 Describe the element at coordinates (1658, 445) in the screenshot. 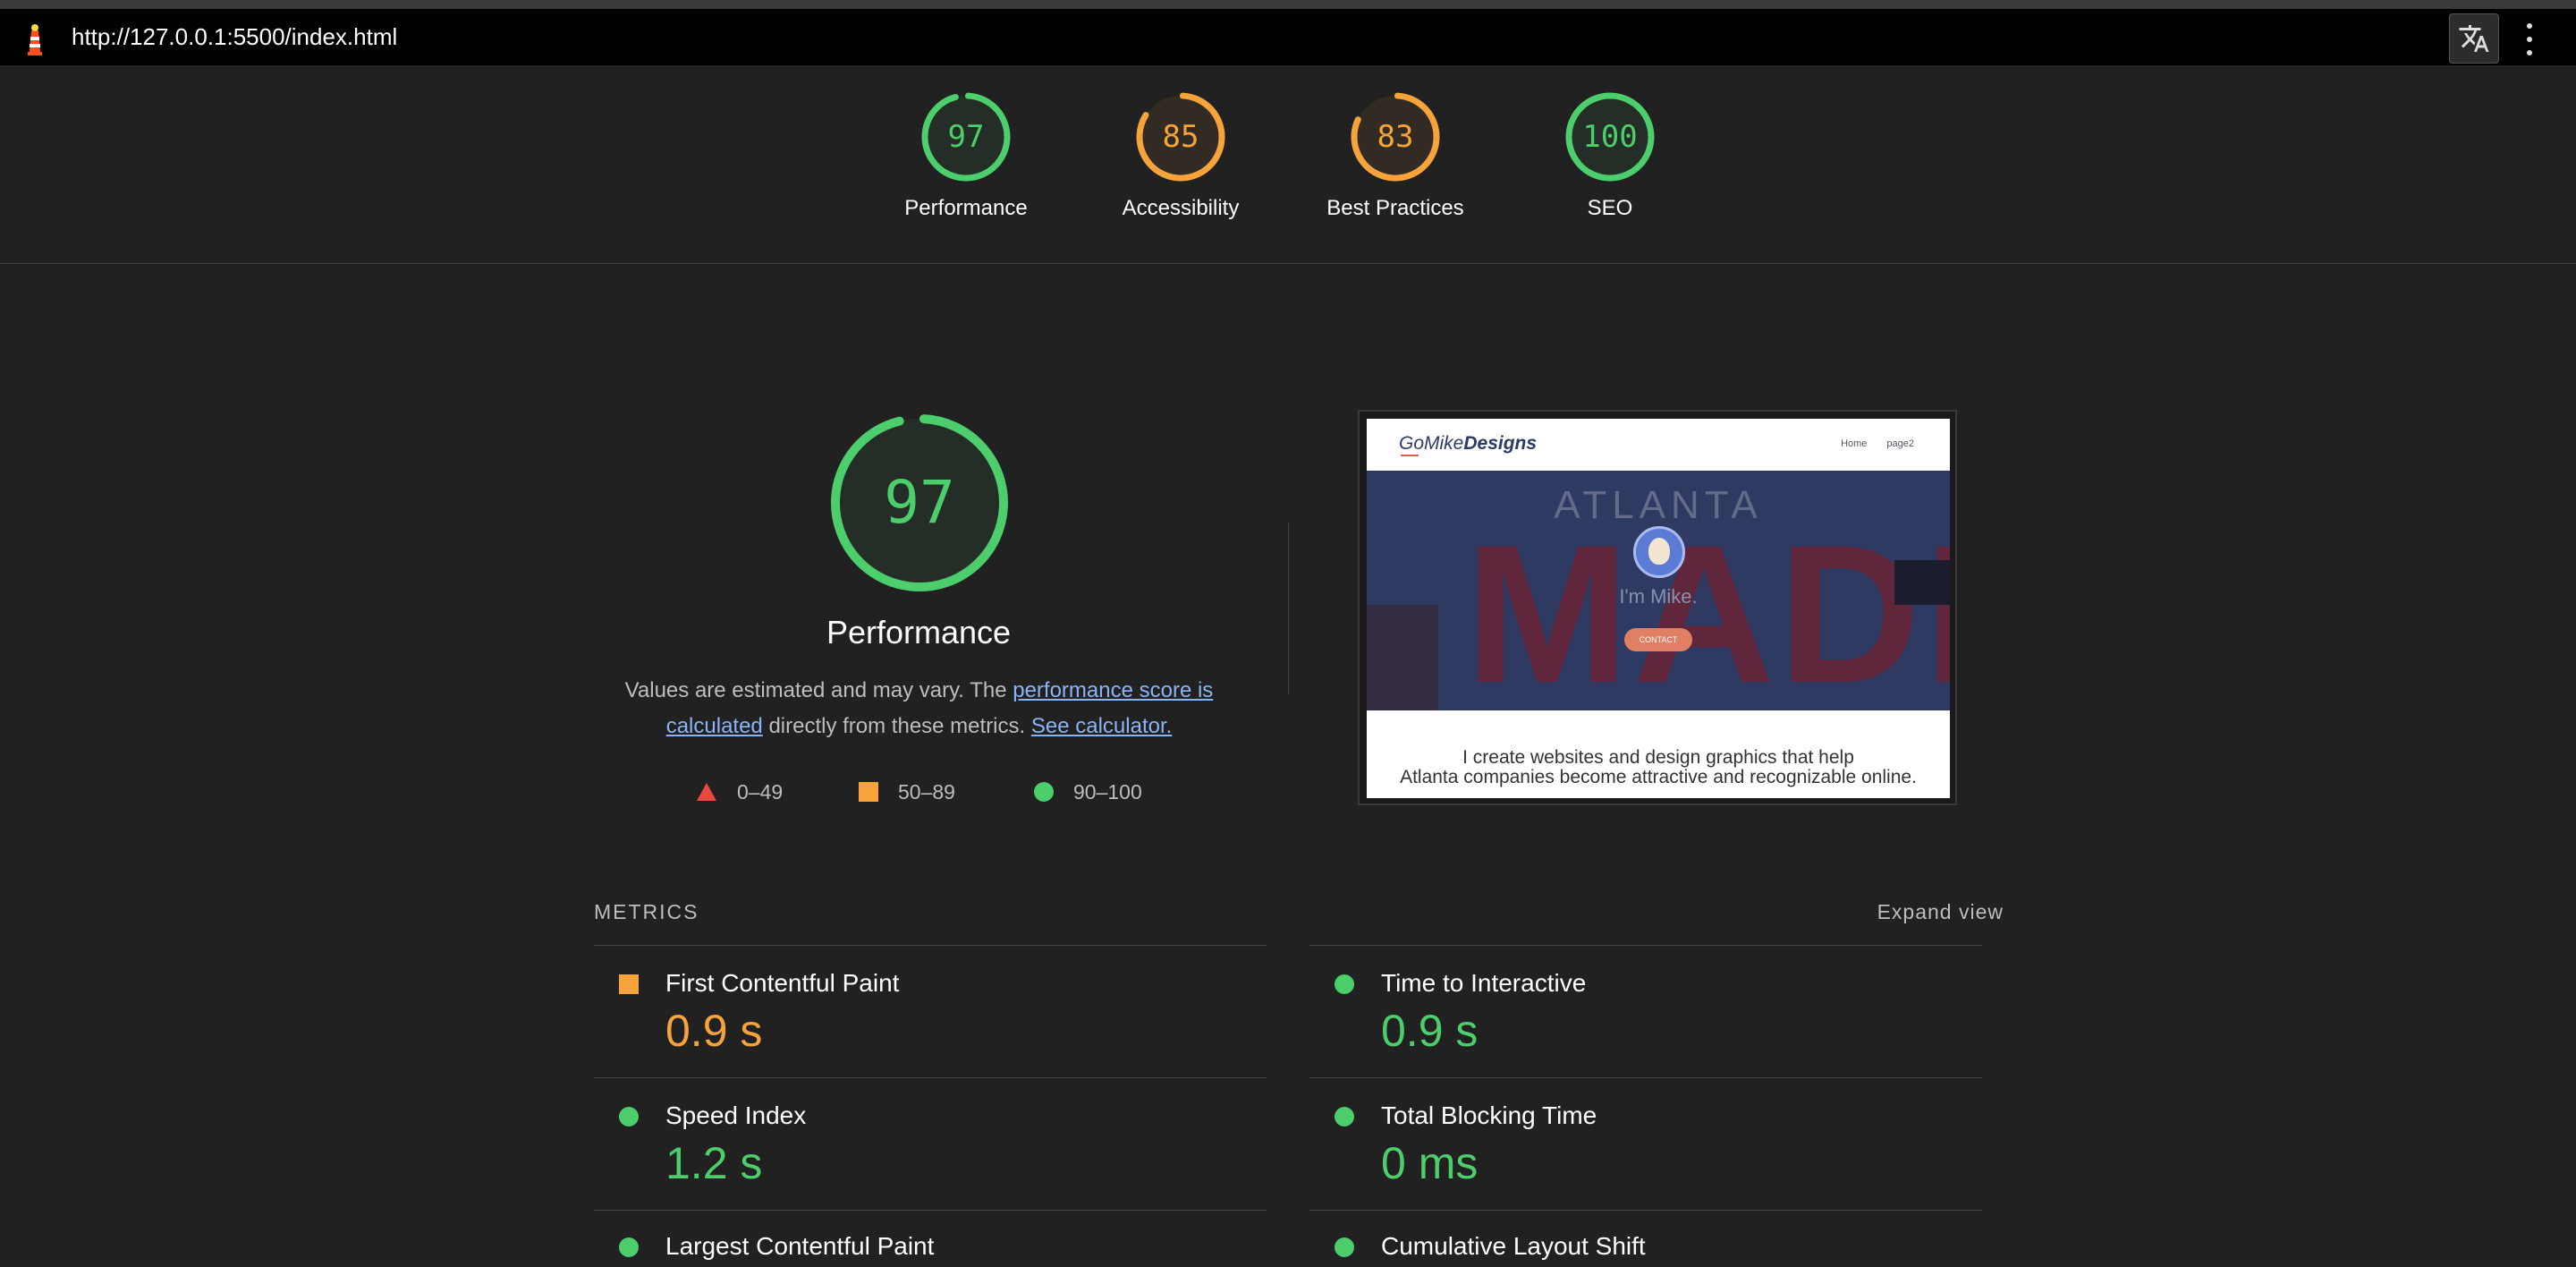

I see `screenshot-nav: GoMikeDesigns Home page2` at that location.